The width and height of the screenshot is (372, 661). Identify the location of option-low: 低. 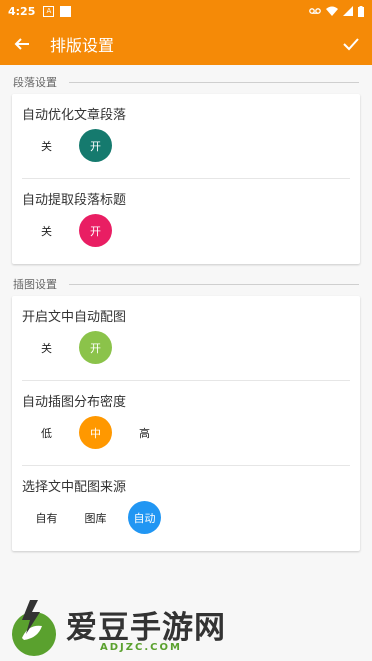
(46, 432).